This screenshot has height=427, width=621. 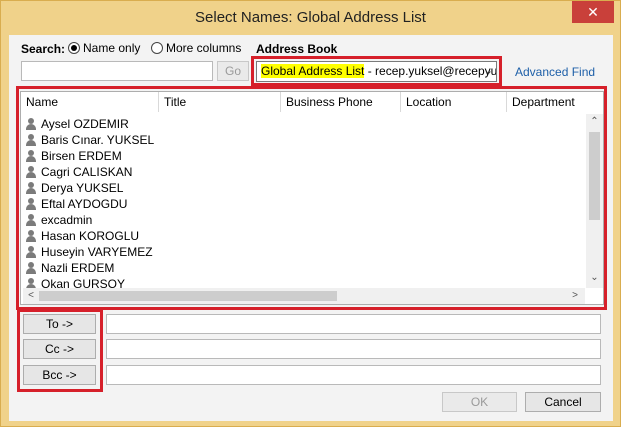 I want to click on advanced-find-link: Advanced Find, so click(x=555, y=72).